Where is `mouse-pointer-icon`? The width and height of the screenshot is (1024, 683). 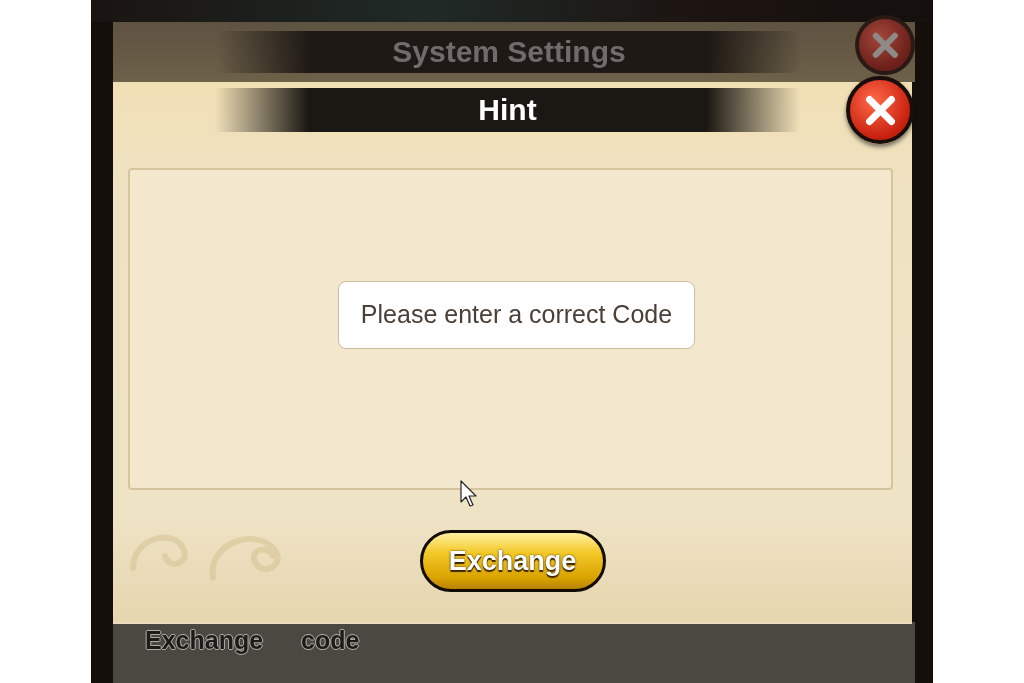 mouse-pointer-icon is located at coordinates (468, 493).